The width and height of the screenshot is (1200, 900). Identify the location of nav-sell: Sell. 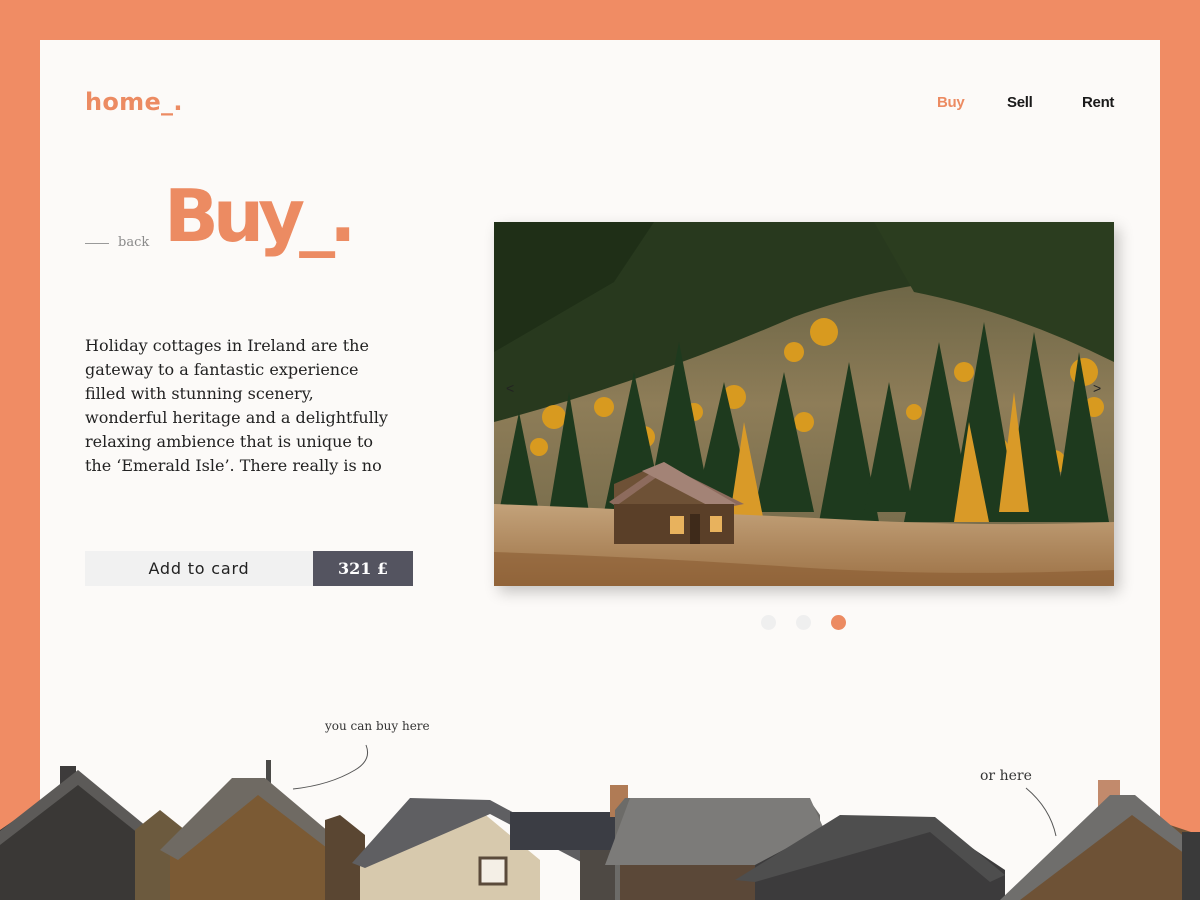
(1020, 102).